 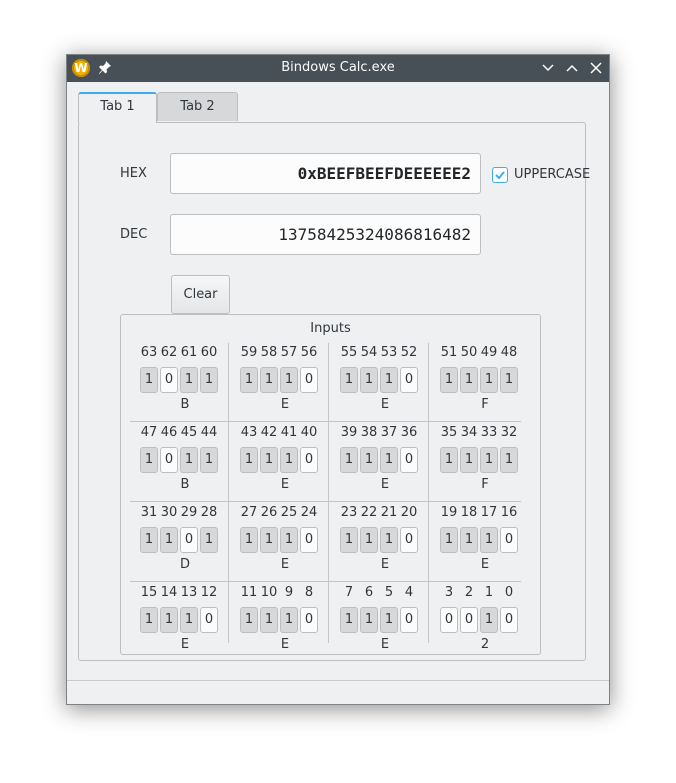 I want to click on bit-number-label: 8, so click(x=309, y=592).